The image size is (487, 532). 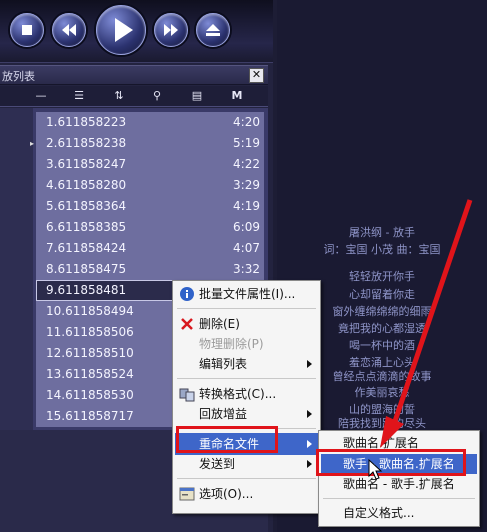 What do you see at coordinates (150, 185) in the screenshot?
I see `playlist-row: 4.611858280 3:29` at bounding box center [150, 185].